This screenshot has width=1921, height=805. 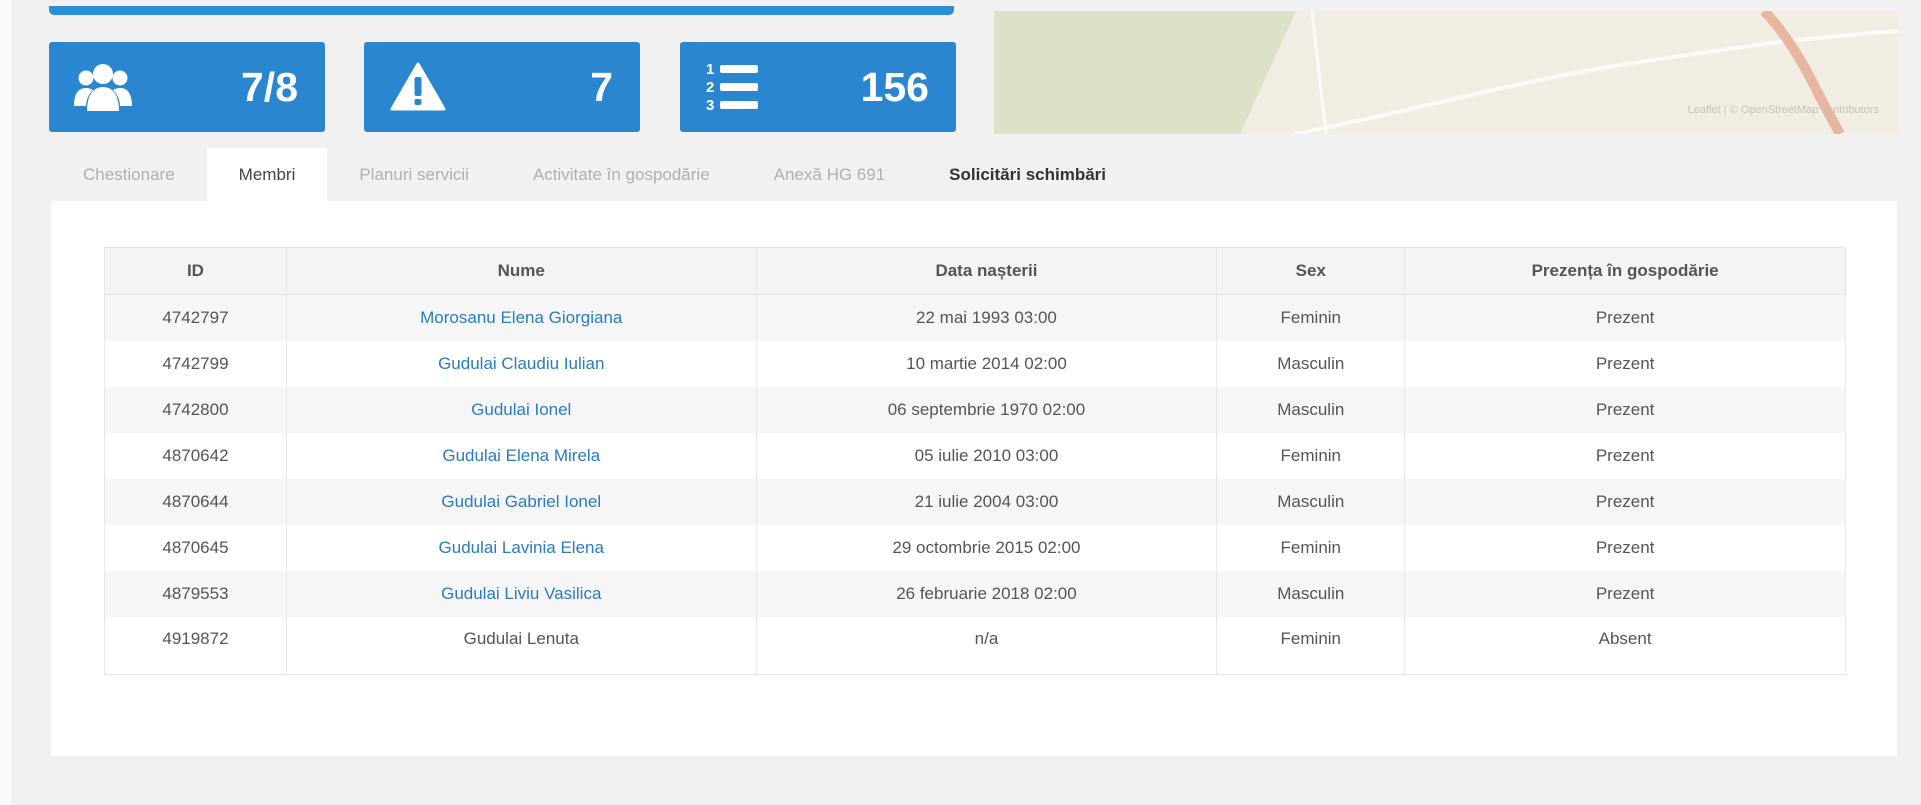 What do you see at coordinates (1625, 271) in the screenshot?
I see `column-header-prezenta: Prezența în gospodărie` at bounding box center [1625, 271].